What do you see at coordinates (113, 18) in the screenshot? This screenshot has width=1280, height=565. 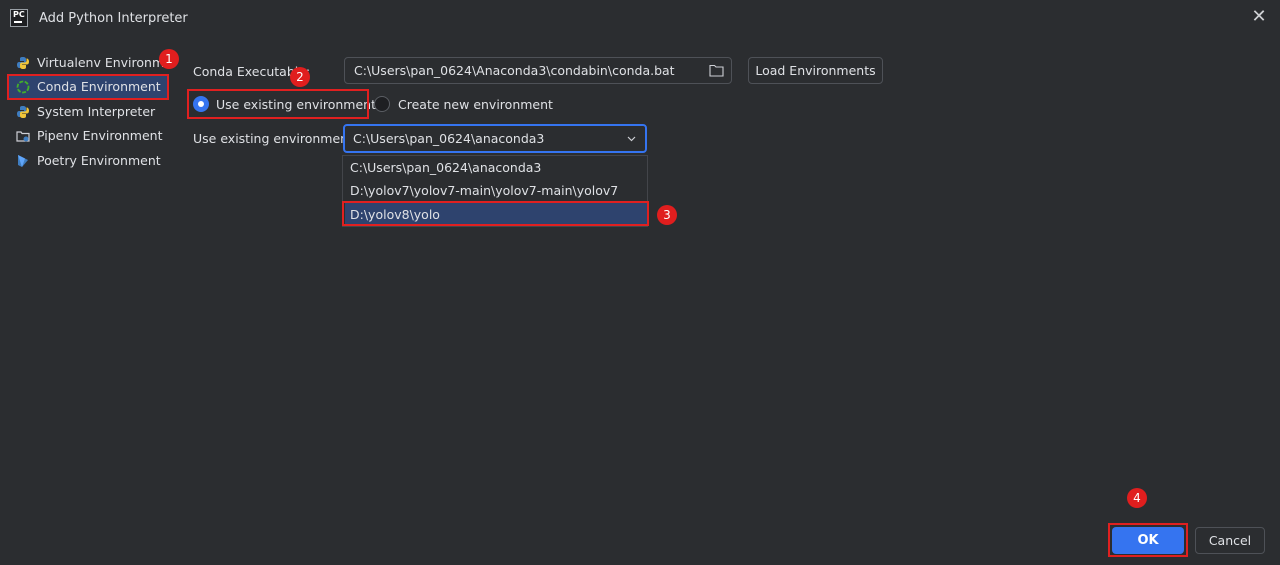 I see `dialog-title: Add Python Interpreter` at bounding box center [113, 18].